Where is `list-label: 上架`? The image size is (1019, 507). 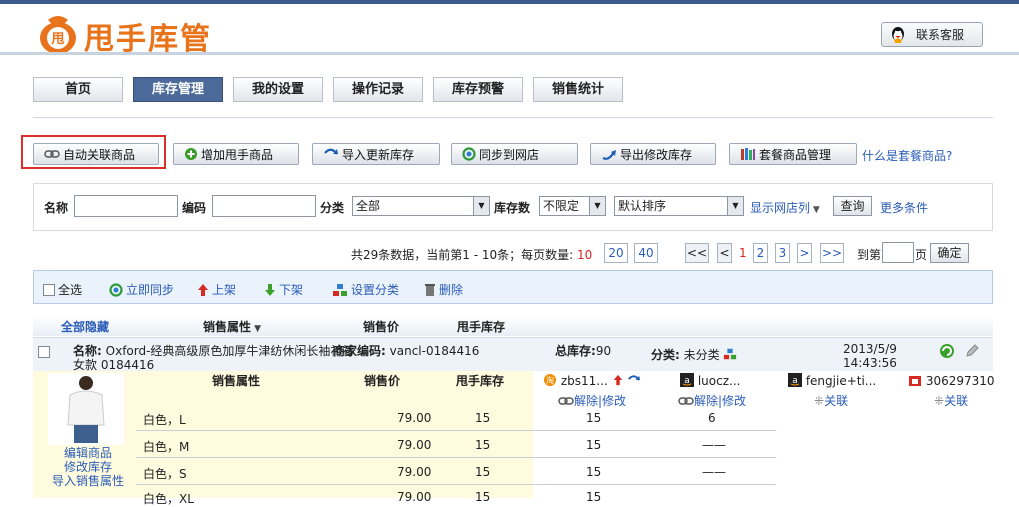 list-label: 上架 is located at coordinates (224, 290).